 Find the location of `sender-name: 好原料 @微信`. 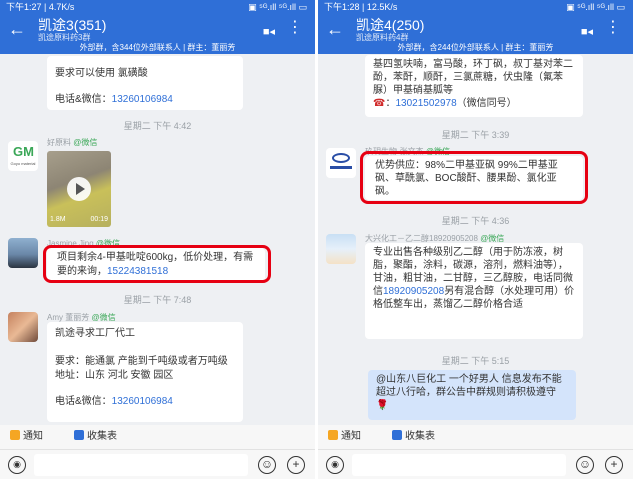

sender-name: 好原料 @微信 is located at coordinates (72, 142).